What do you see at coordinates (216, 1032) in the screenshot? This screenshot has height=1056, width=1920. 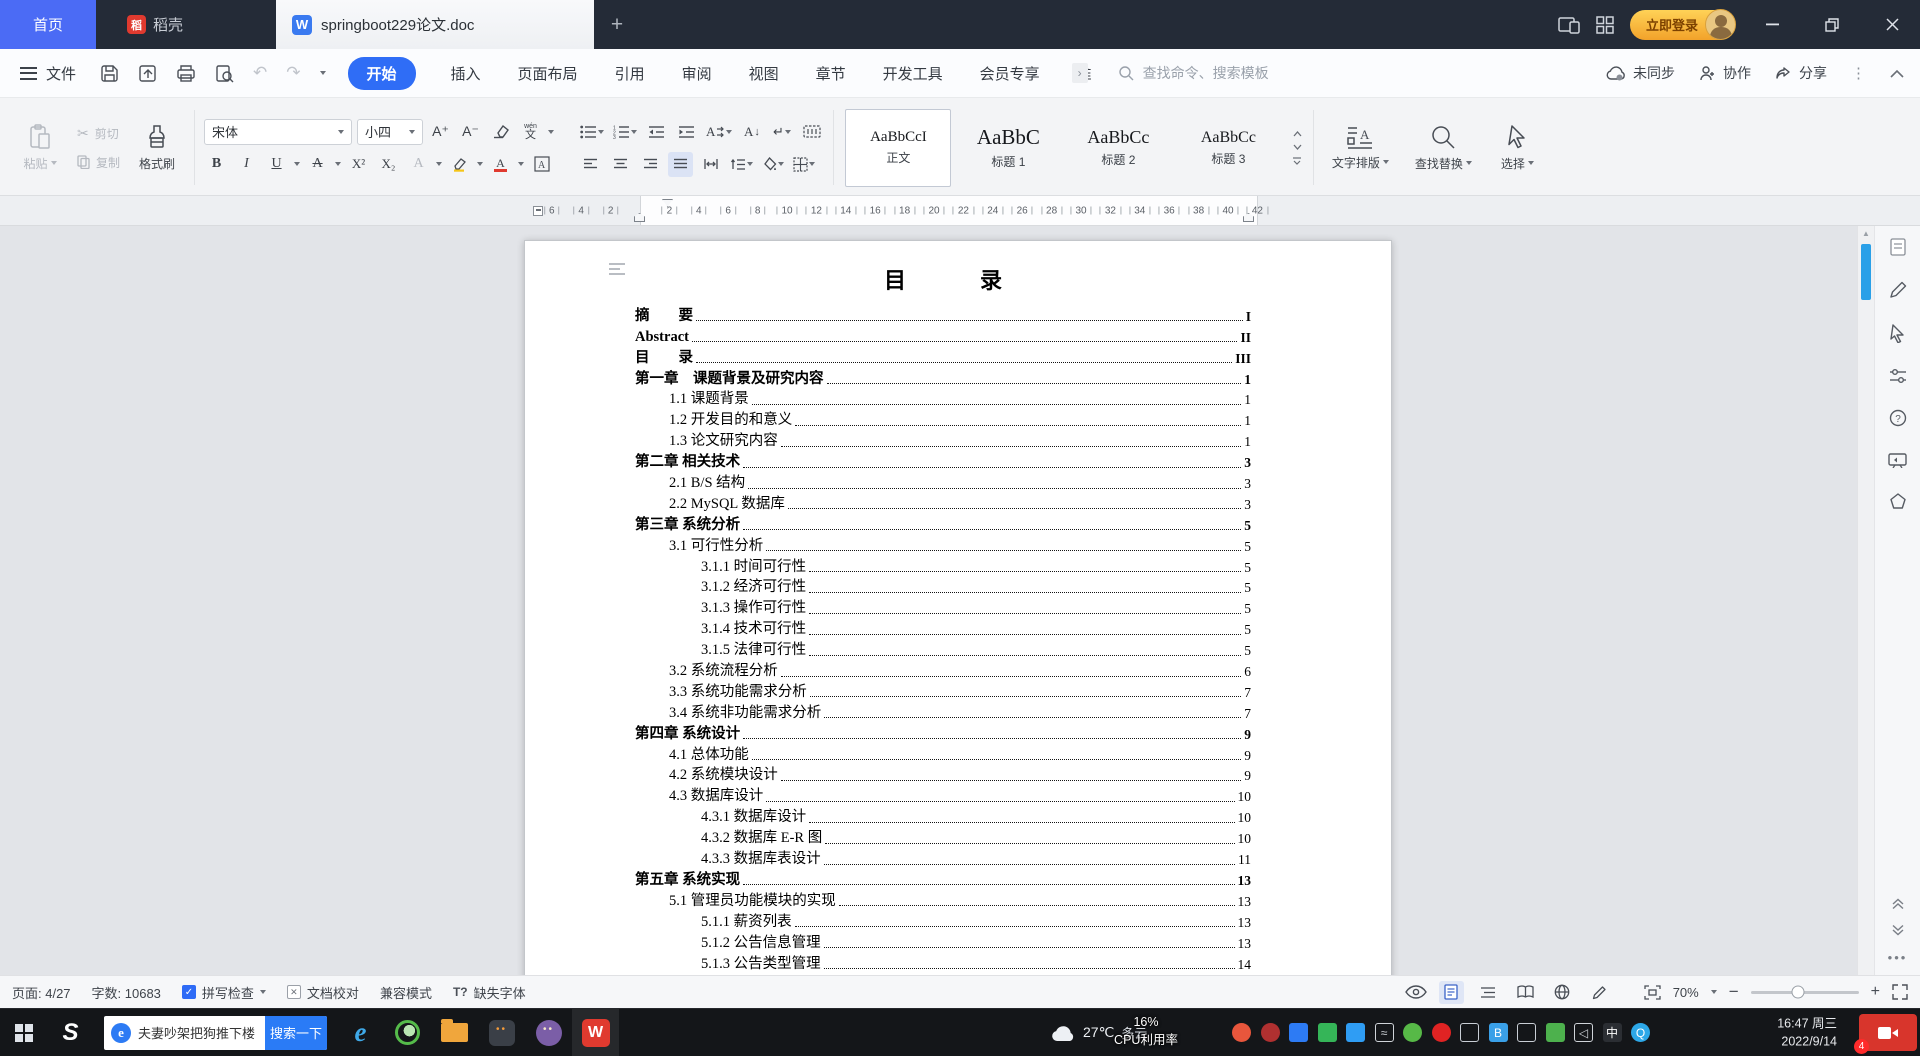 I see `taskbar-search-box: e 夫妻吵架把狗推下楼 搜索一下` at bounding box center [216, 1032].